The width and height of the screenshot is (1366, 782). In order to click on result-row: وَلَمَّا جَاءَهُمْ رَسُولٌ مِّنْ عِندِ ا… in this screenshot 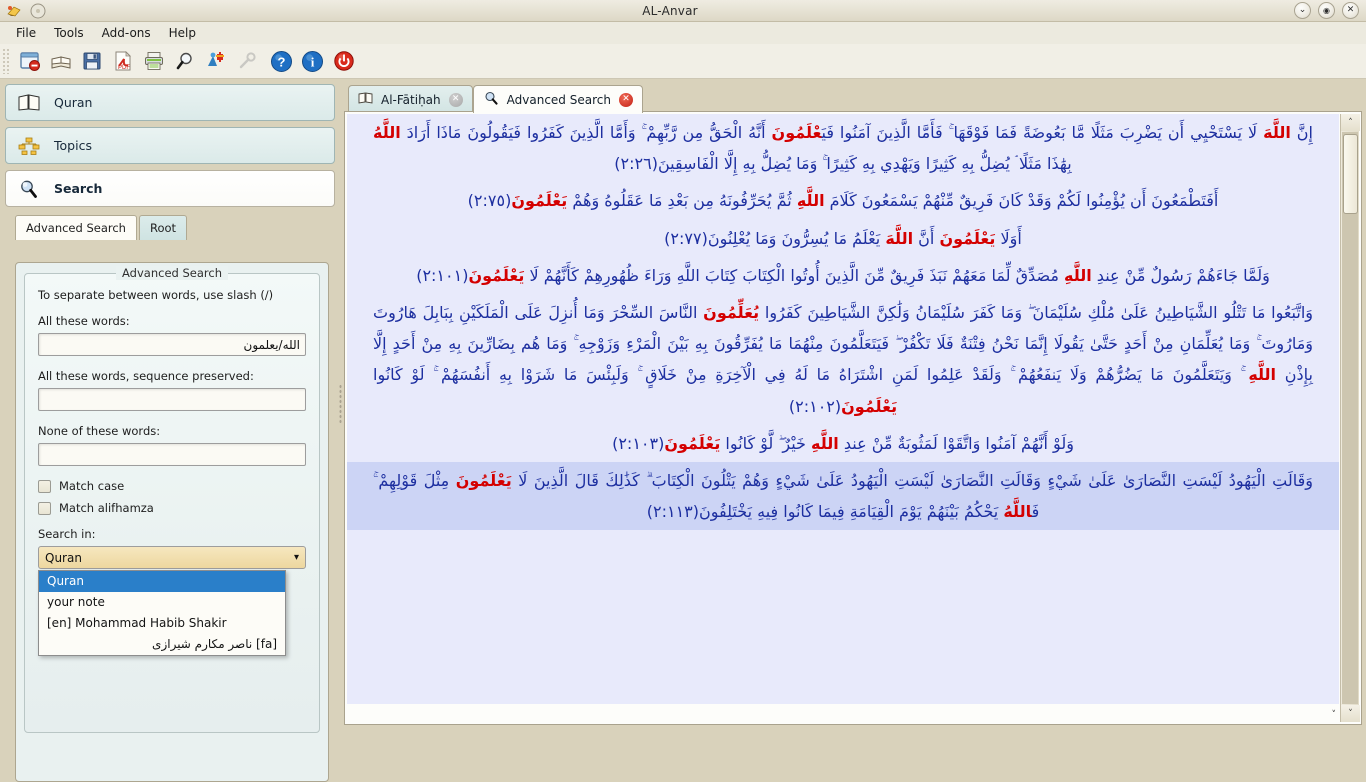, I will do `click(843, 275)`.